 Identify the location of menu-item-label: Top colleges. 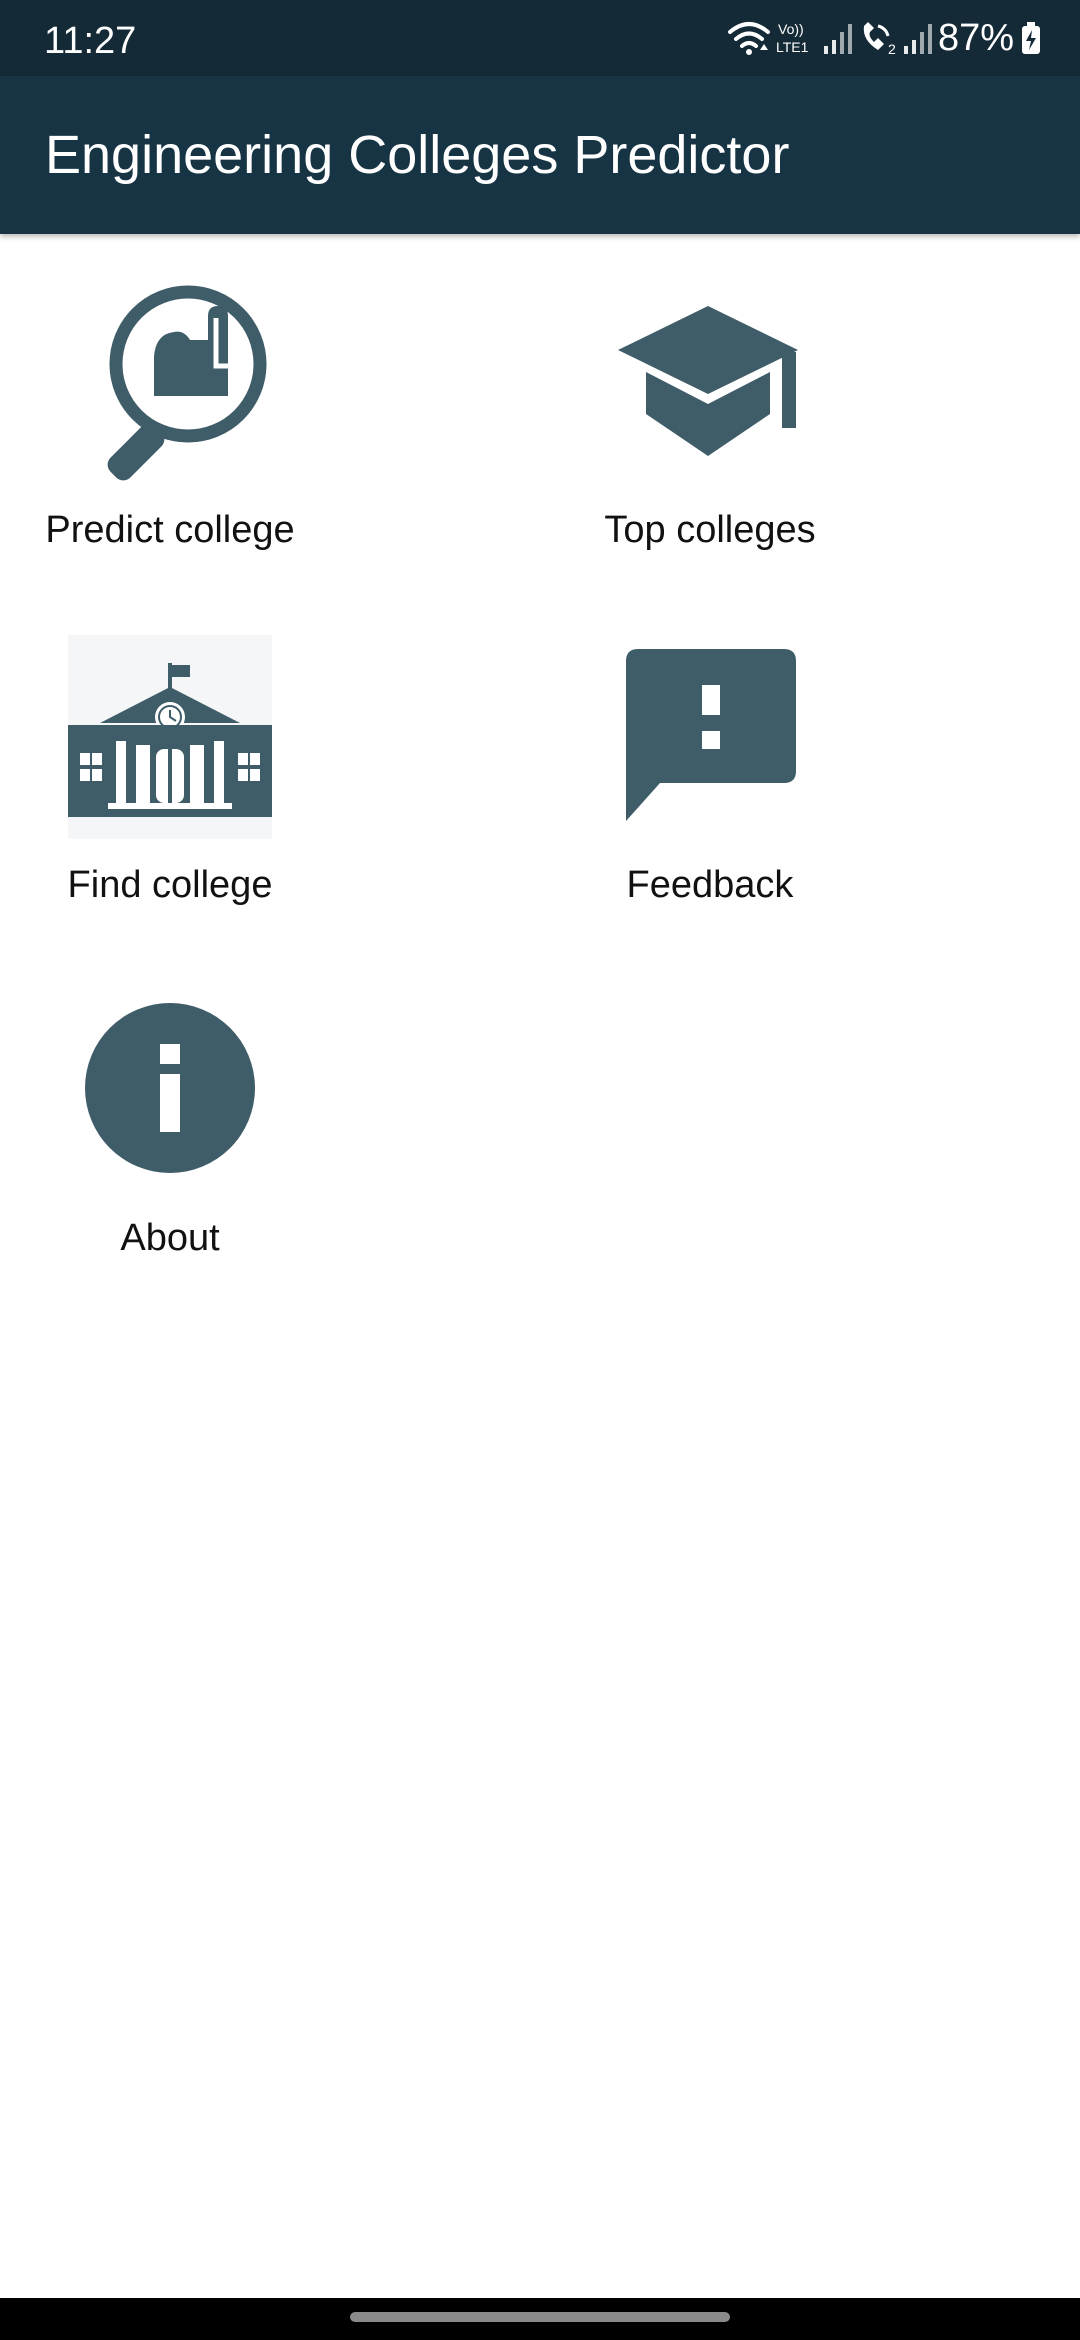
(710, 530).